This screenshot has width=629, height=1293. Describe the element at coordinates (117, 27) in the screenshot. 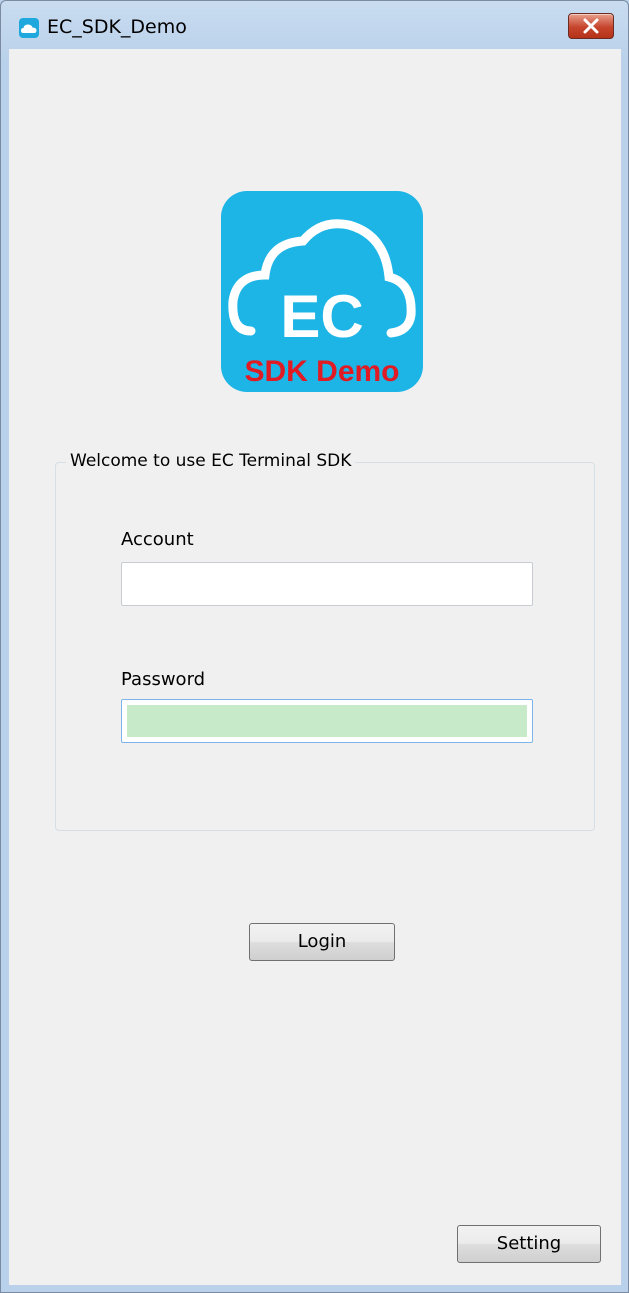

I see `window-title: EC_SDK_Demo` at that location.